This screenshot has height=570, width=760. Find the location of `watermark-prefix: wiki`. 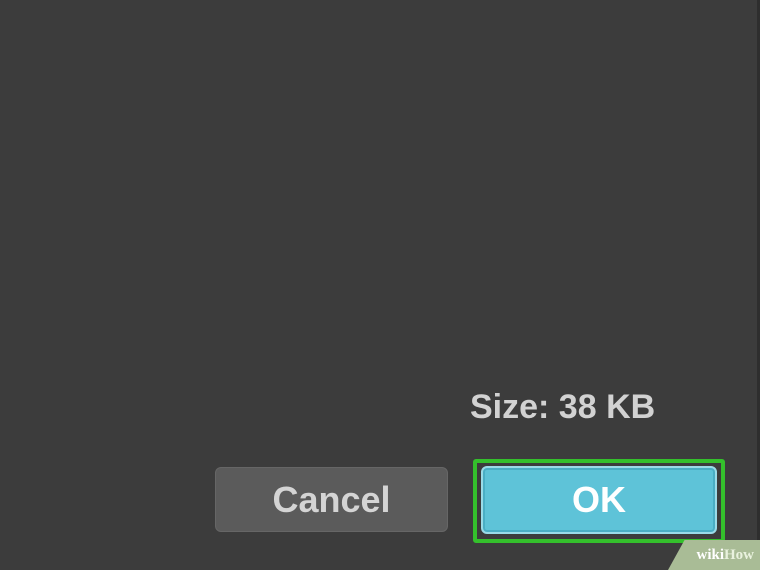

watermark-prefix: wiki is located at coordinates (710, 554).